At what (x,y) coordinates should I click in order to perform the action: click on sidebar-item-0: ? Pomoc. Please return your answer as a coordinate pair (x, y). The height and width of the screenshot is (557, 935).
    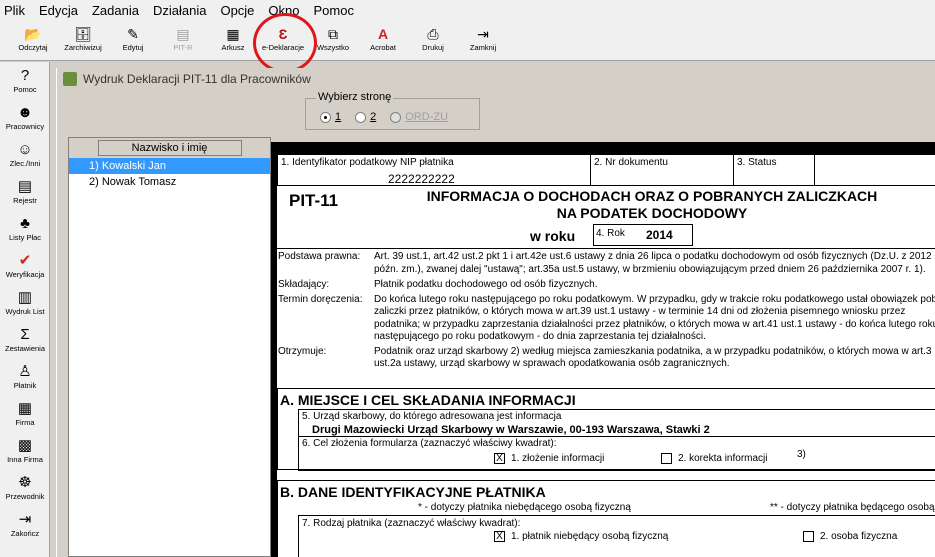
    Looking at the image, I should click on (25, 80).